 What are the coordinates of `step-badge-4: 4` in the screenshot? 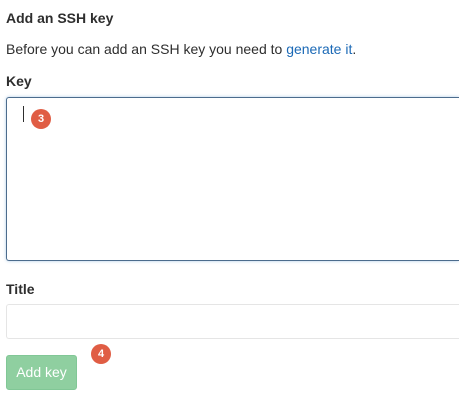 It's located at (101, 354).